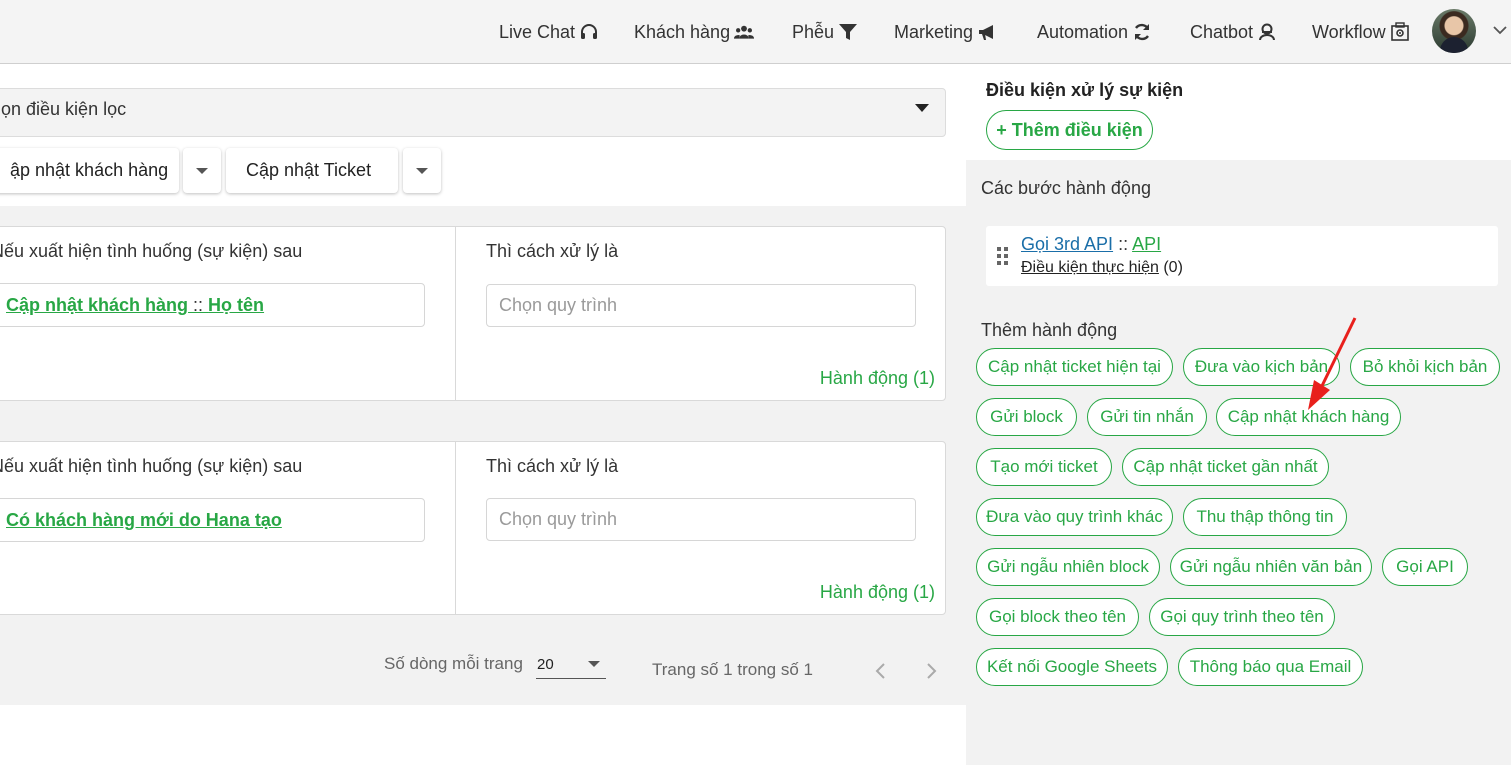 The image size is (1511, 765). I want to click on event-box: Cập nhật khách hàng :: Họ tên, so click(212, 305).